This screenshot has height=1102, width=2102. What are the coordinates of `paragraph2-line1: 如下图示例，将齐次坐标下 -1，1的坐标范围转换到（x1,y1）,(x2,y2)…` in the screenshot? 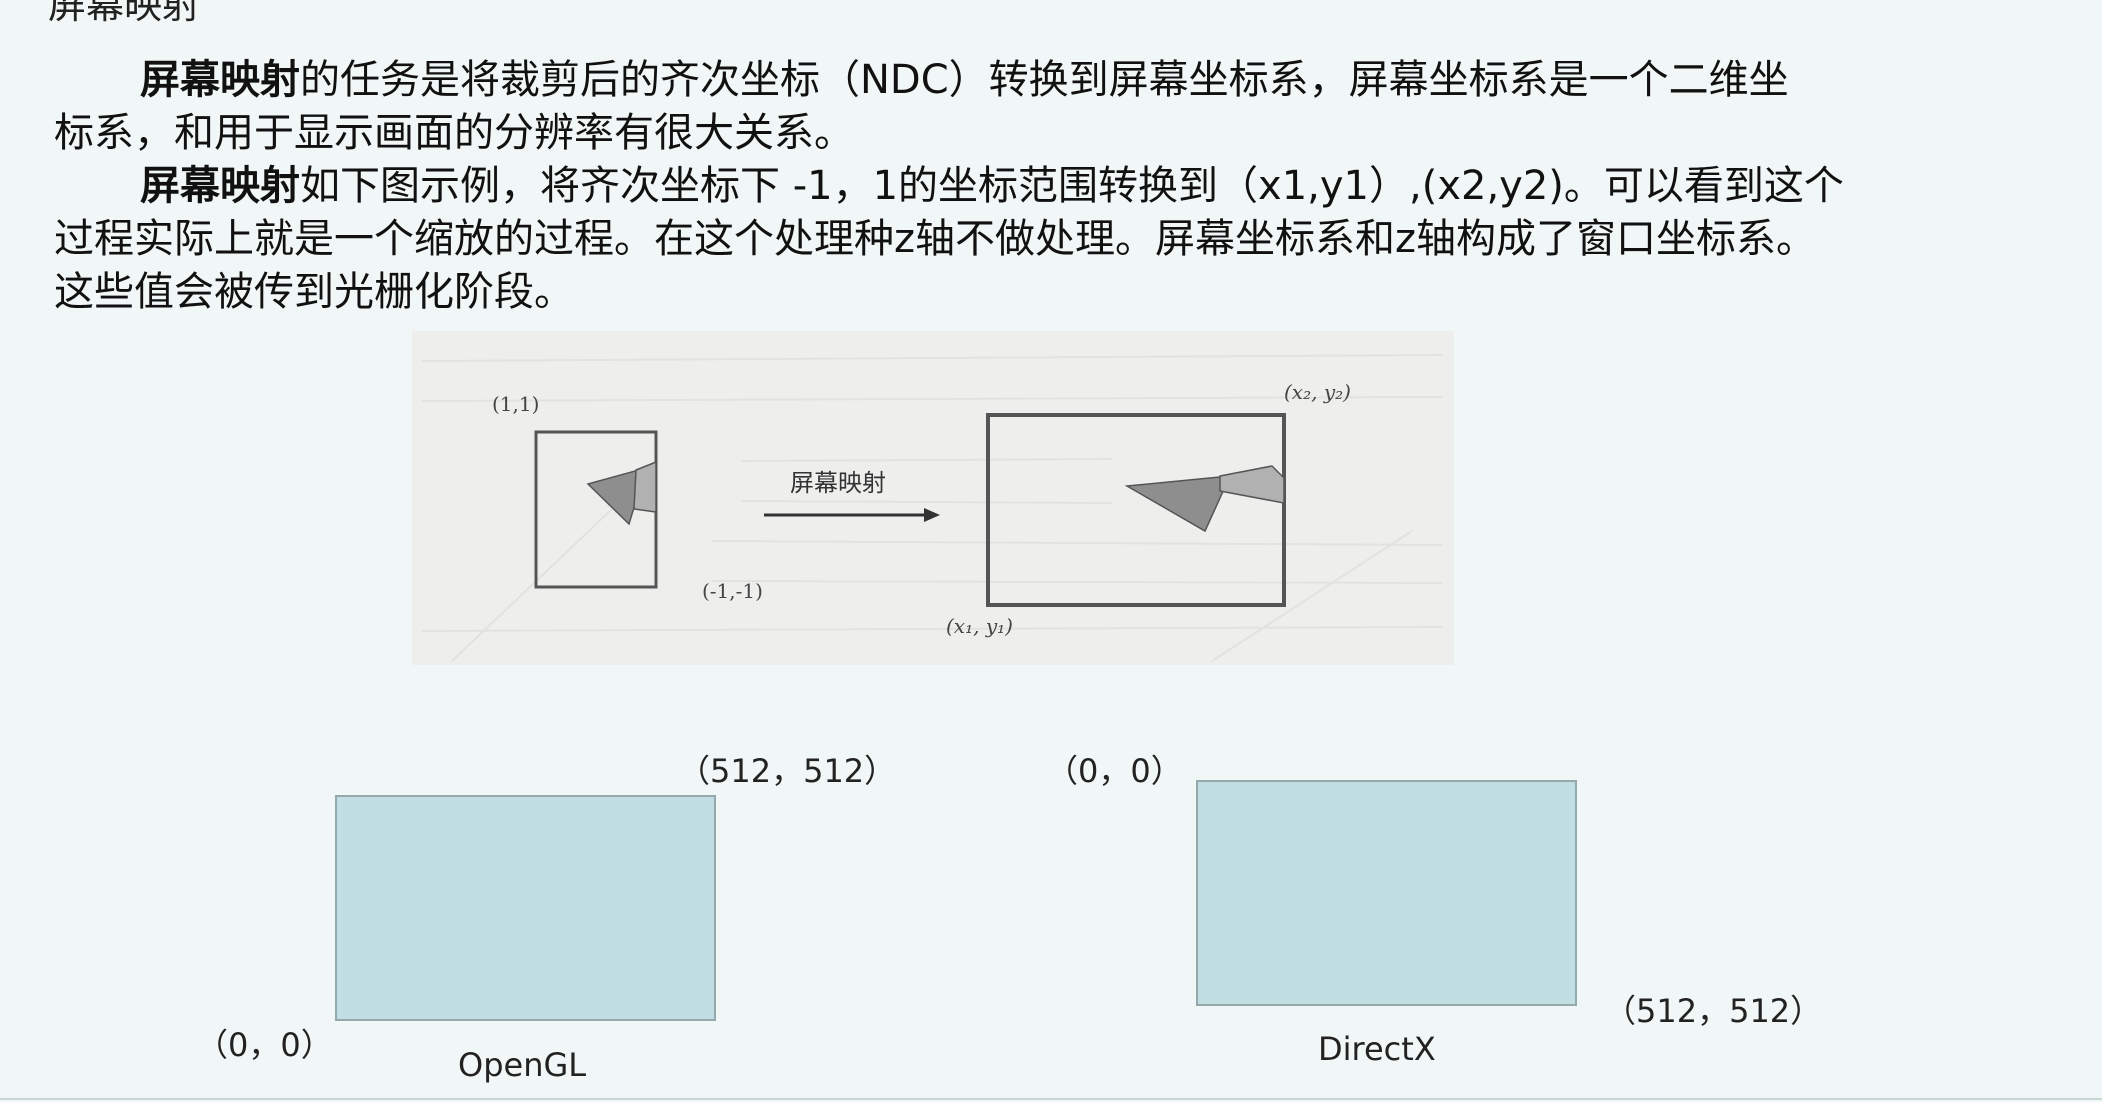 It's located at (1072, 186).